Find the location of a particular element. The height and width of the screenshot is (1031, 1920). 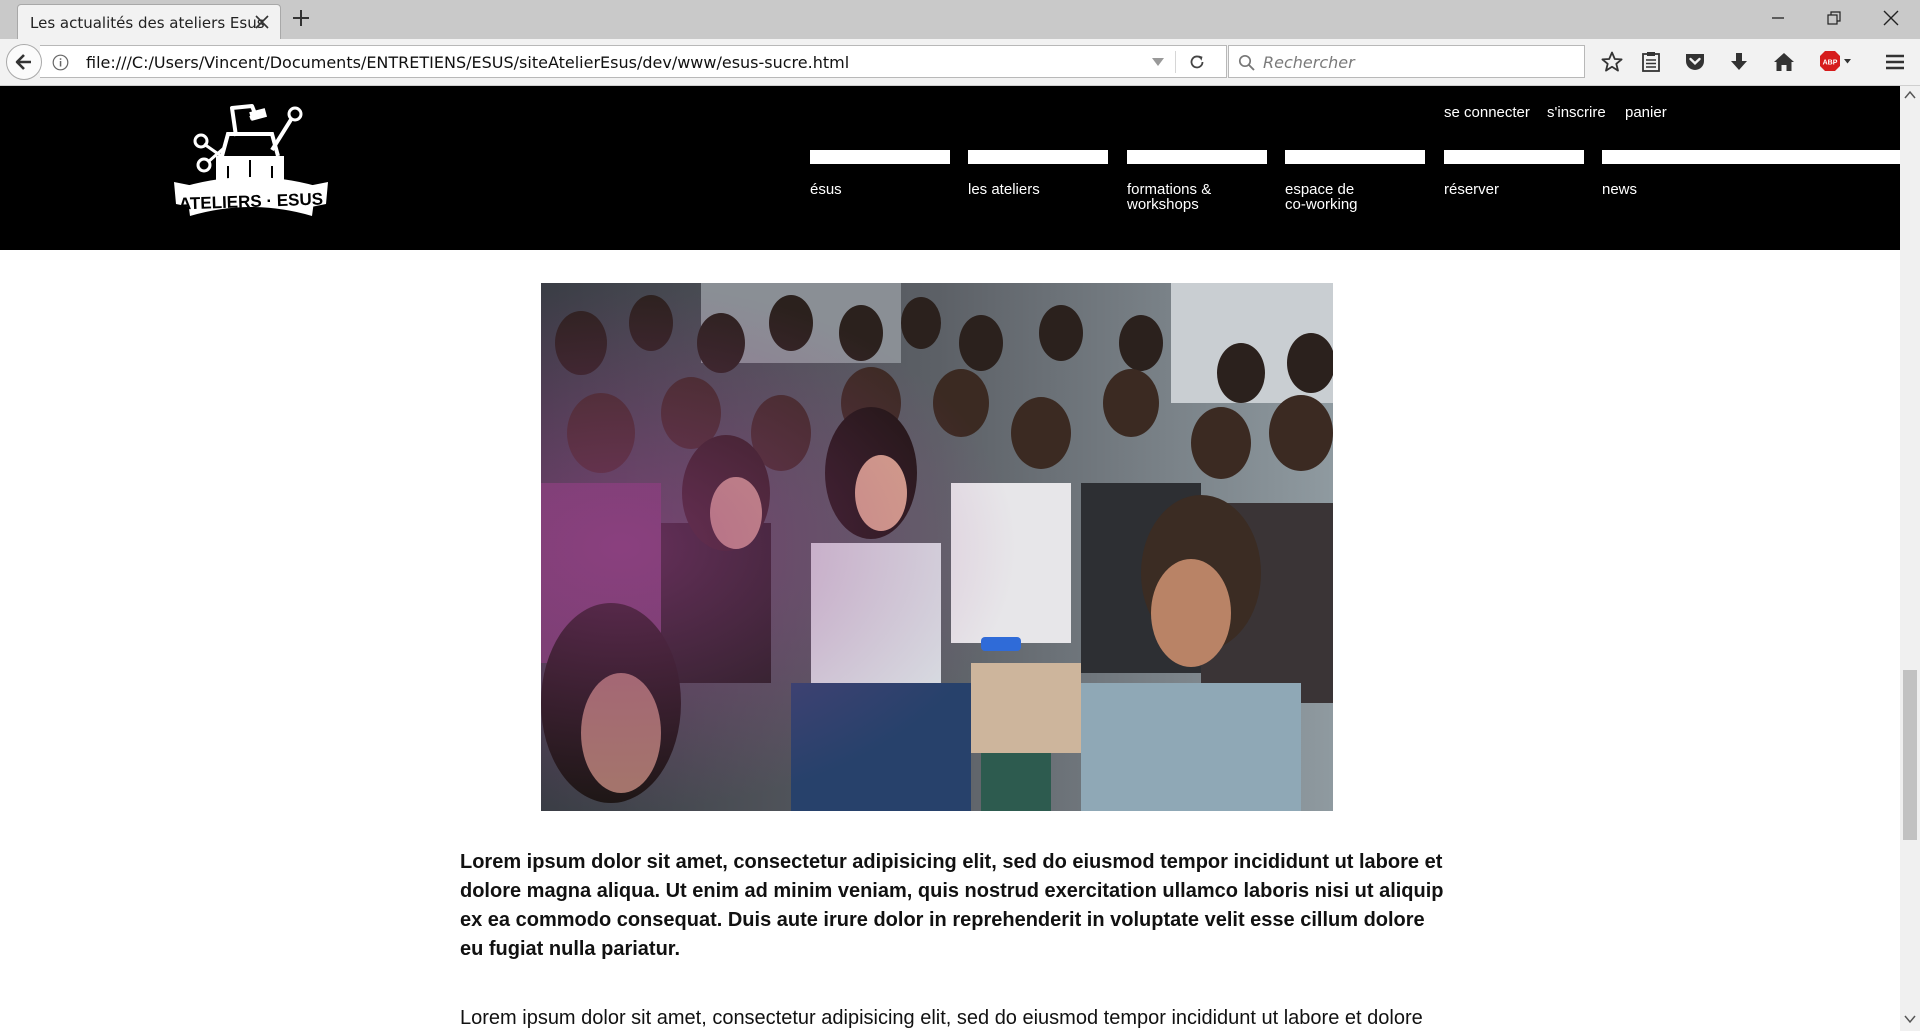

adblock-icon: ABP is located at coordinates (1835, 62).